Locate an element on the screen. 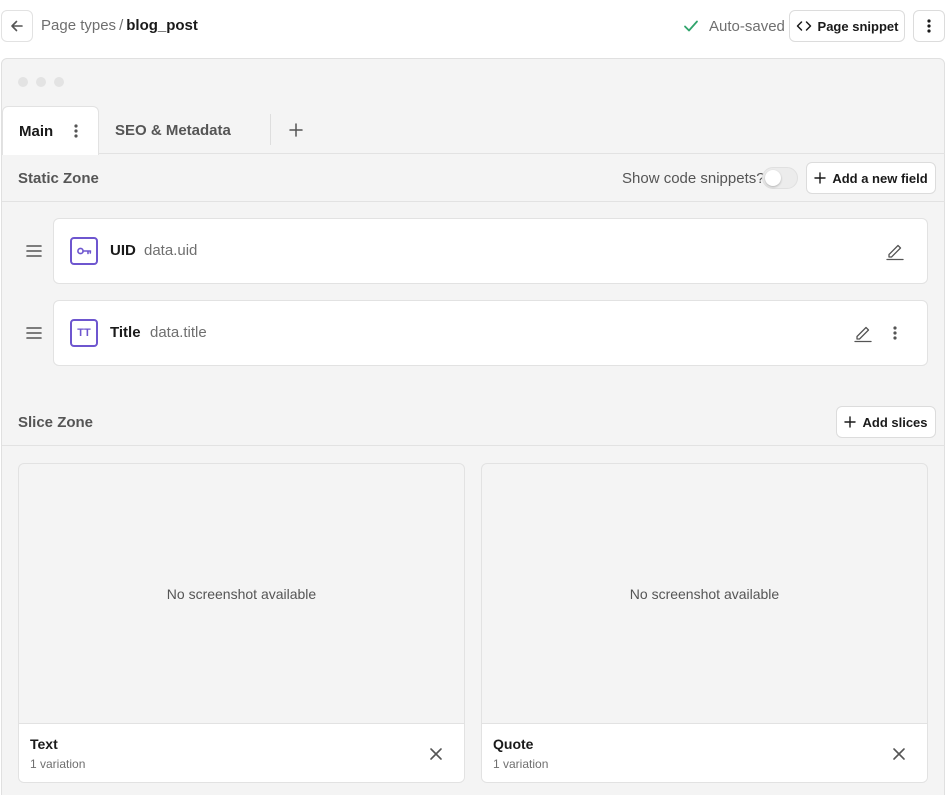 This screenshot has width=951, height=795. add-field-button: Add a new field is located at coordinates (871, 178).